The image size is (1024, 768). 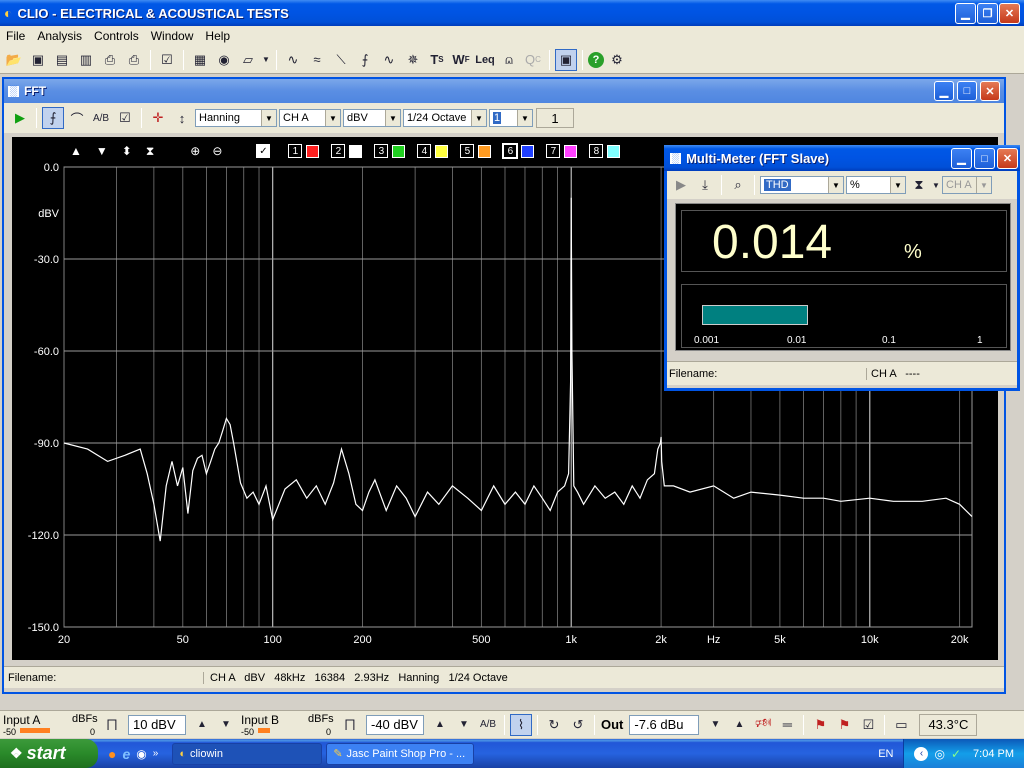 What do you see at coordinates (990, 91) in the screenshot?
I see `fft-close-button: ✕` at bounding box center [990, 91].